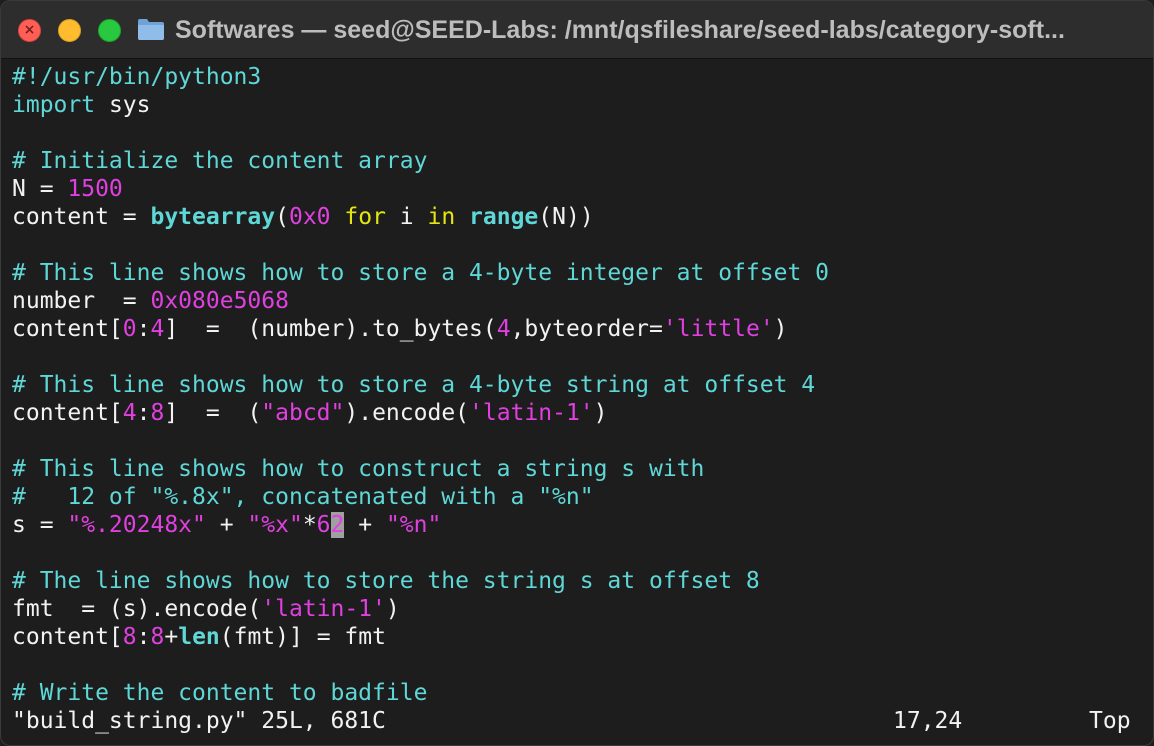 This screenshot has height=746, width=1154. Describe the element at coordinates (365, 217) in the screenshot. I see `code-token: for` at that location.